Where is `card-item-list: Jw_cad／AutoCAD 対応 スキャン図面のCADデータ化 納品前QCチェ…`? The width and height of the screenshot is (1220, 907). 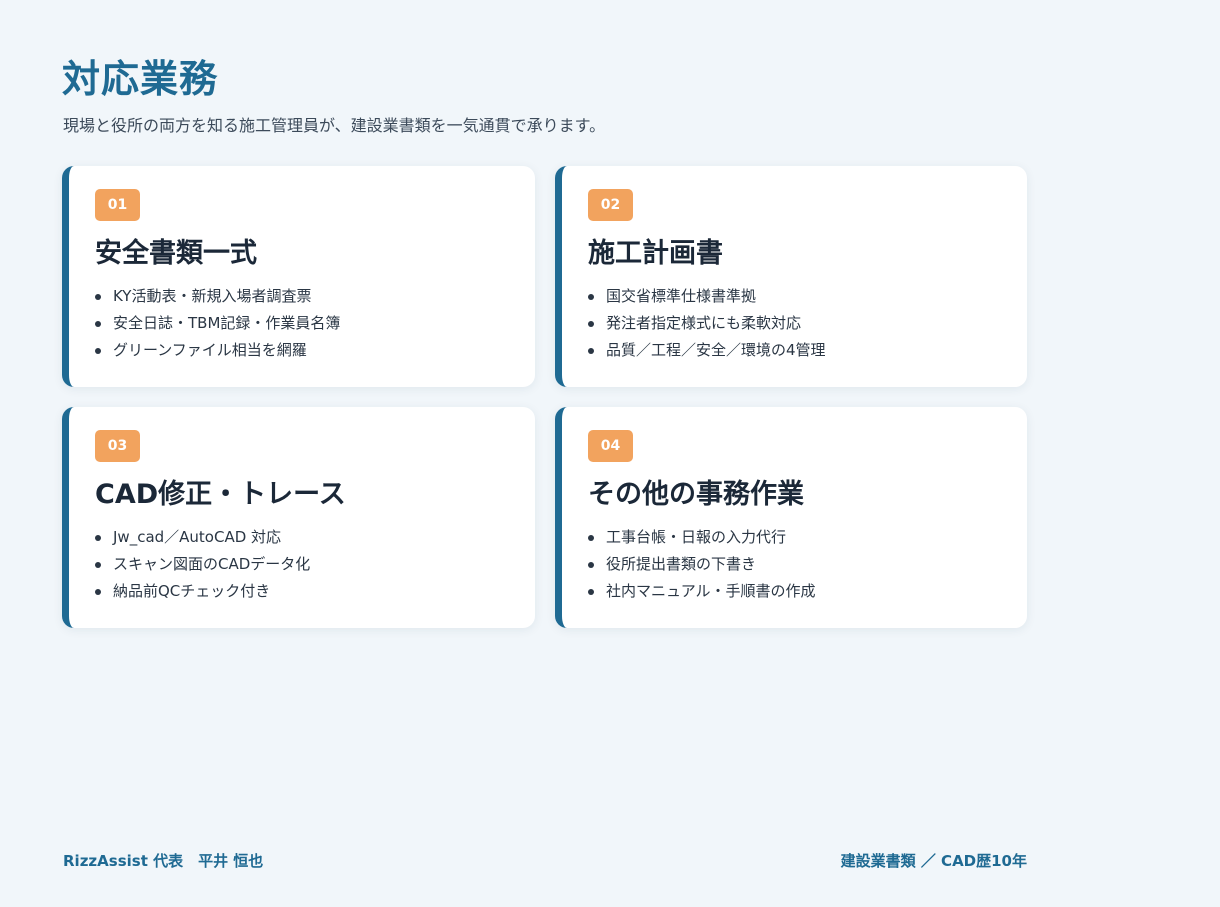 card-item-list: Jw_cad／AutoCAD 対応 スキャン図面のCADデータ化 納品前QCチェ… is located at coordinates (305, 564).